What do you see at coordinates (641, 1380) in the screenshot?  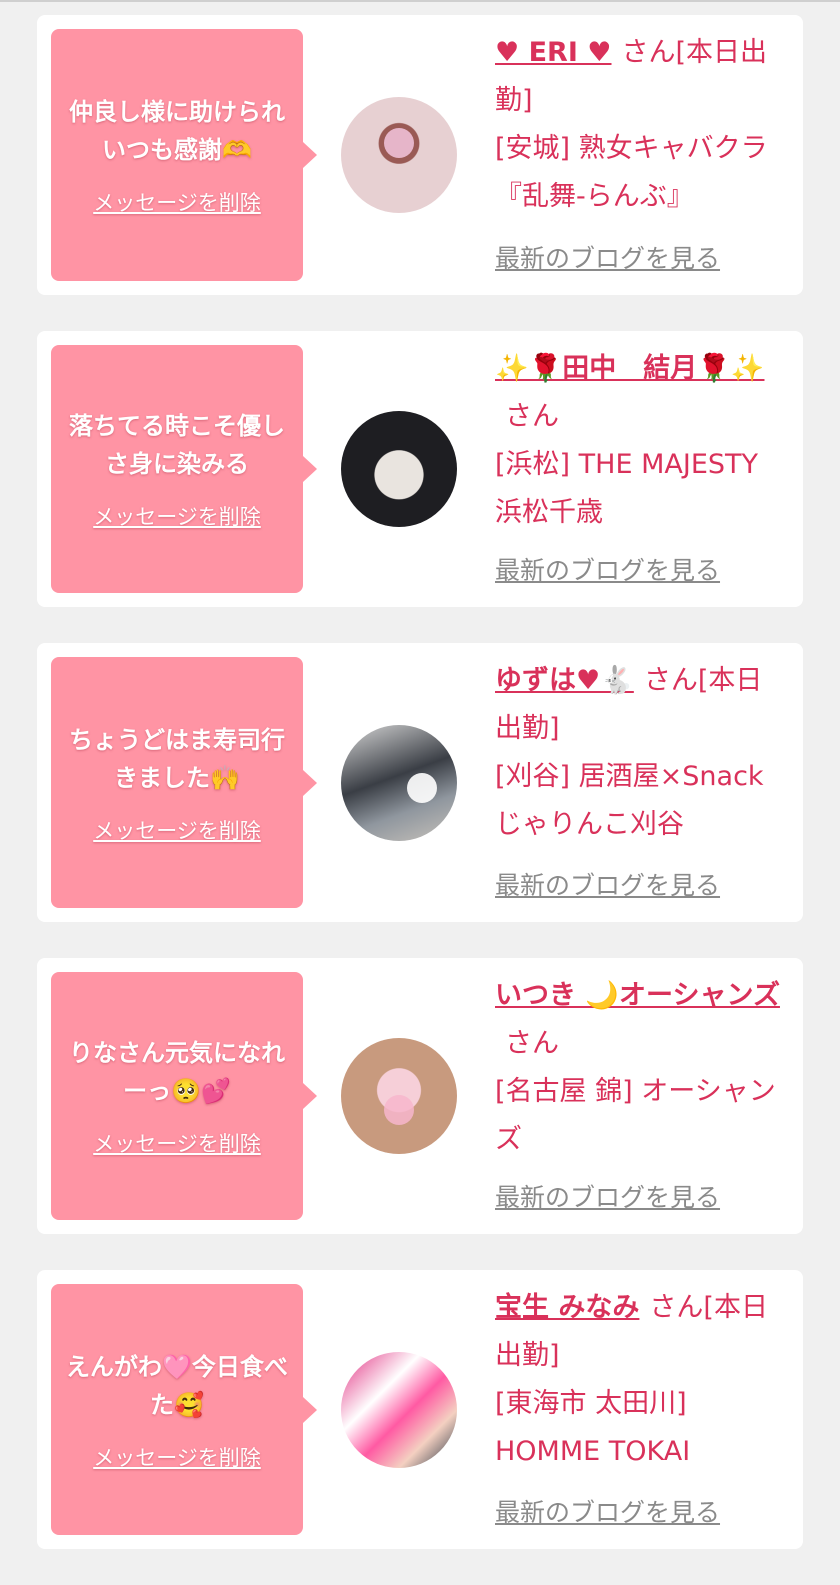 I see `cast-info: 宝生 みなみ さん[本日出勤] [東海市 太田川] HOMME TOKAI` at bounding box center [641, 1380].